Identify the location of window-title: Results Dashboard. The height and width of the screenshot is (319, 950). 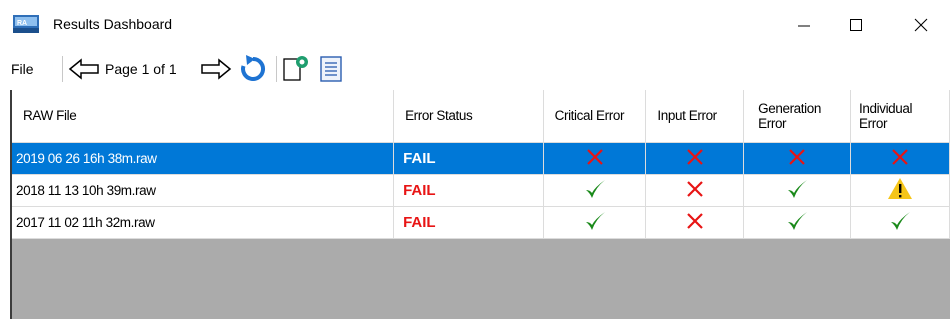
(113, 24).